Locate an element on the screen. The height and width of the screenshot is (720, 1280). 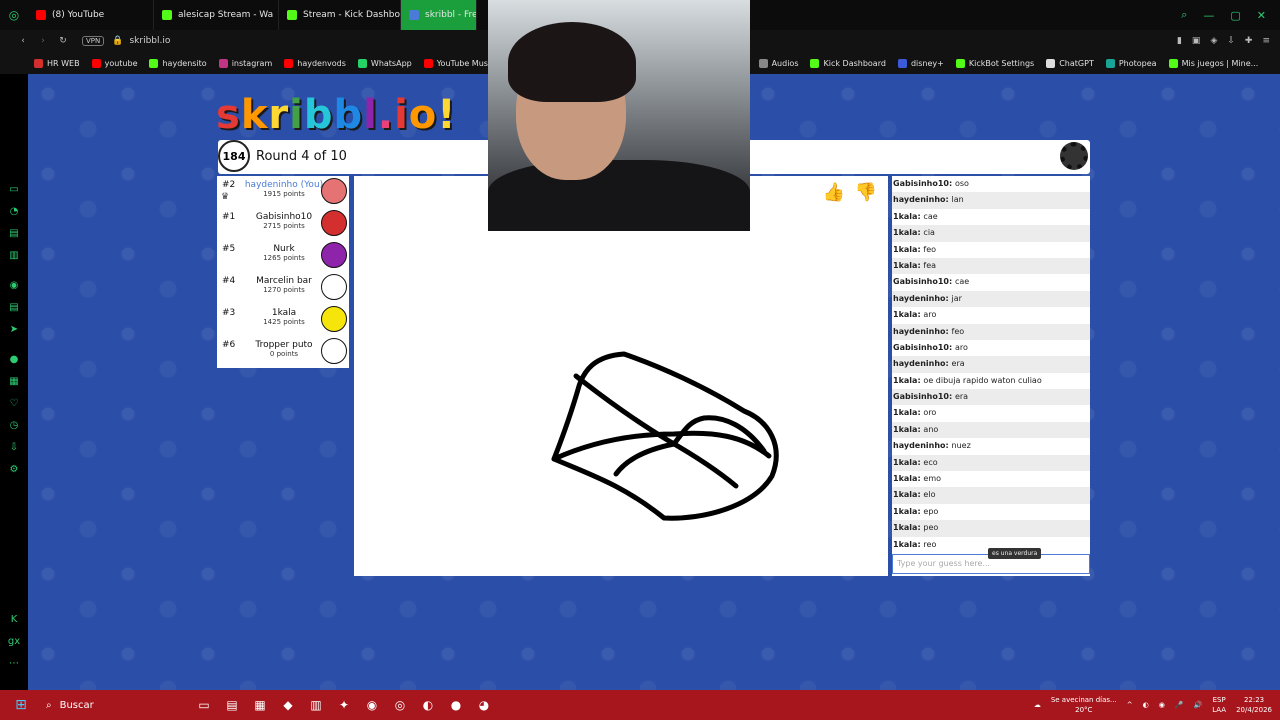
opera-gx-icon: ◎ is located at coordinates (400, 705).